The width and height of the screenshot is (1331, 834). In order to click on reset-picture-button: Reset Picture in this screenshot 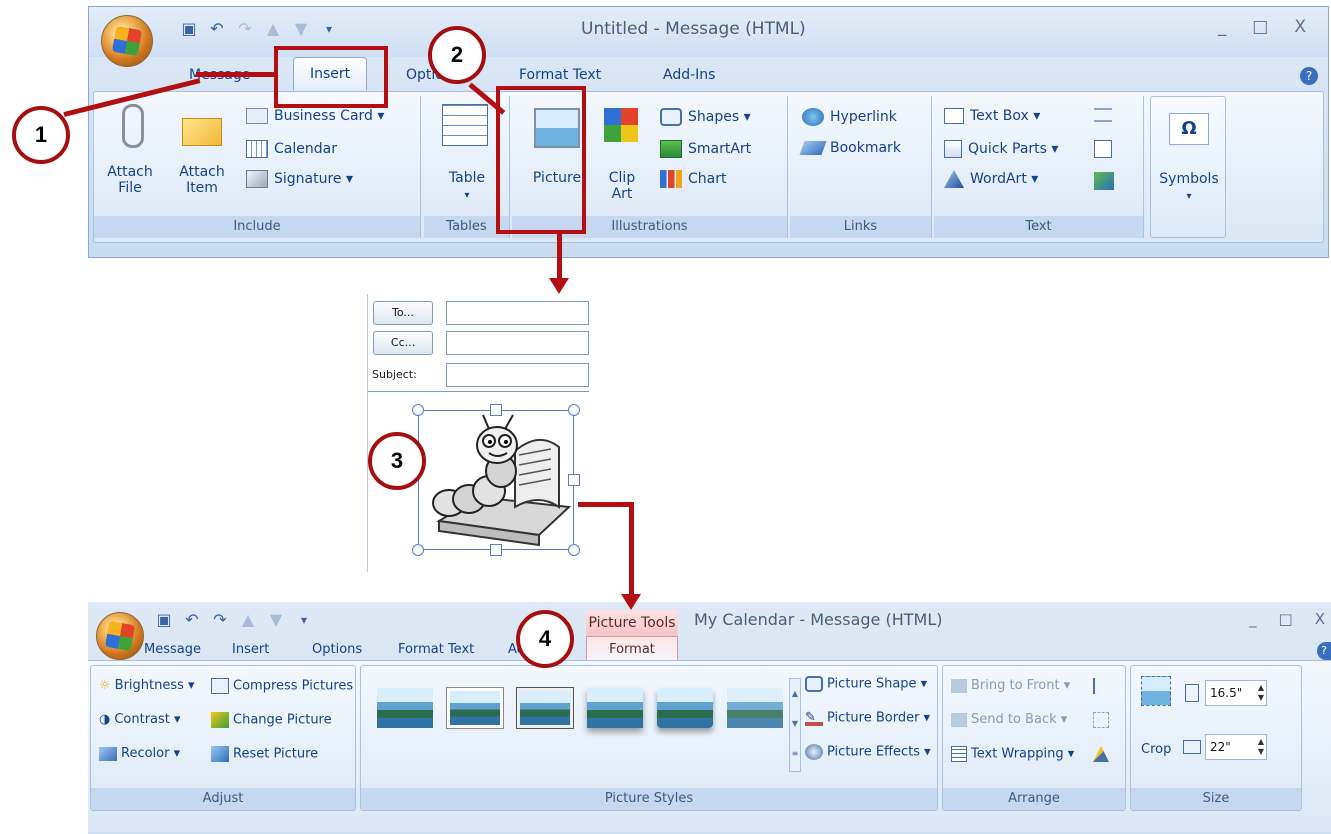, I will do `click(264, 754)`.